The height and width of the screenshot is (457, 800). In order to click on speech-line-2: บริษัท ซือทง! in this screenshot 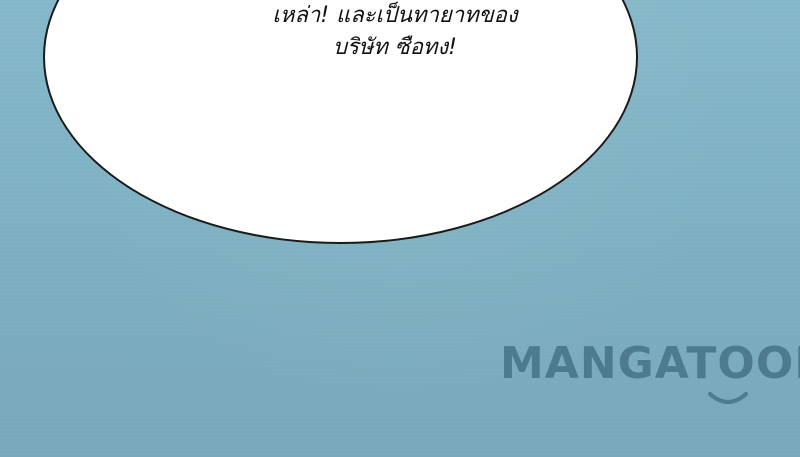, I will do `click(395, 47)`.